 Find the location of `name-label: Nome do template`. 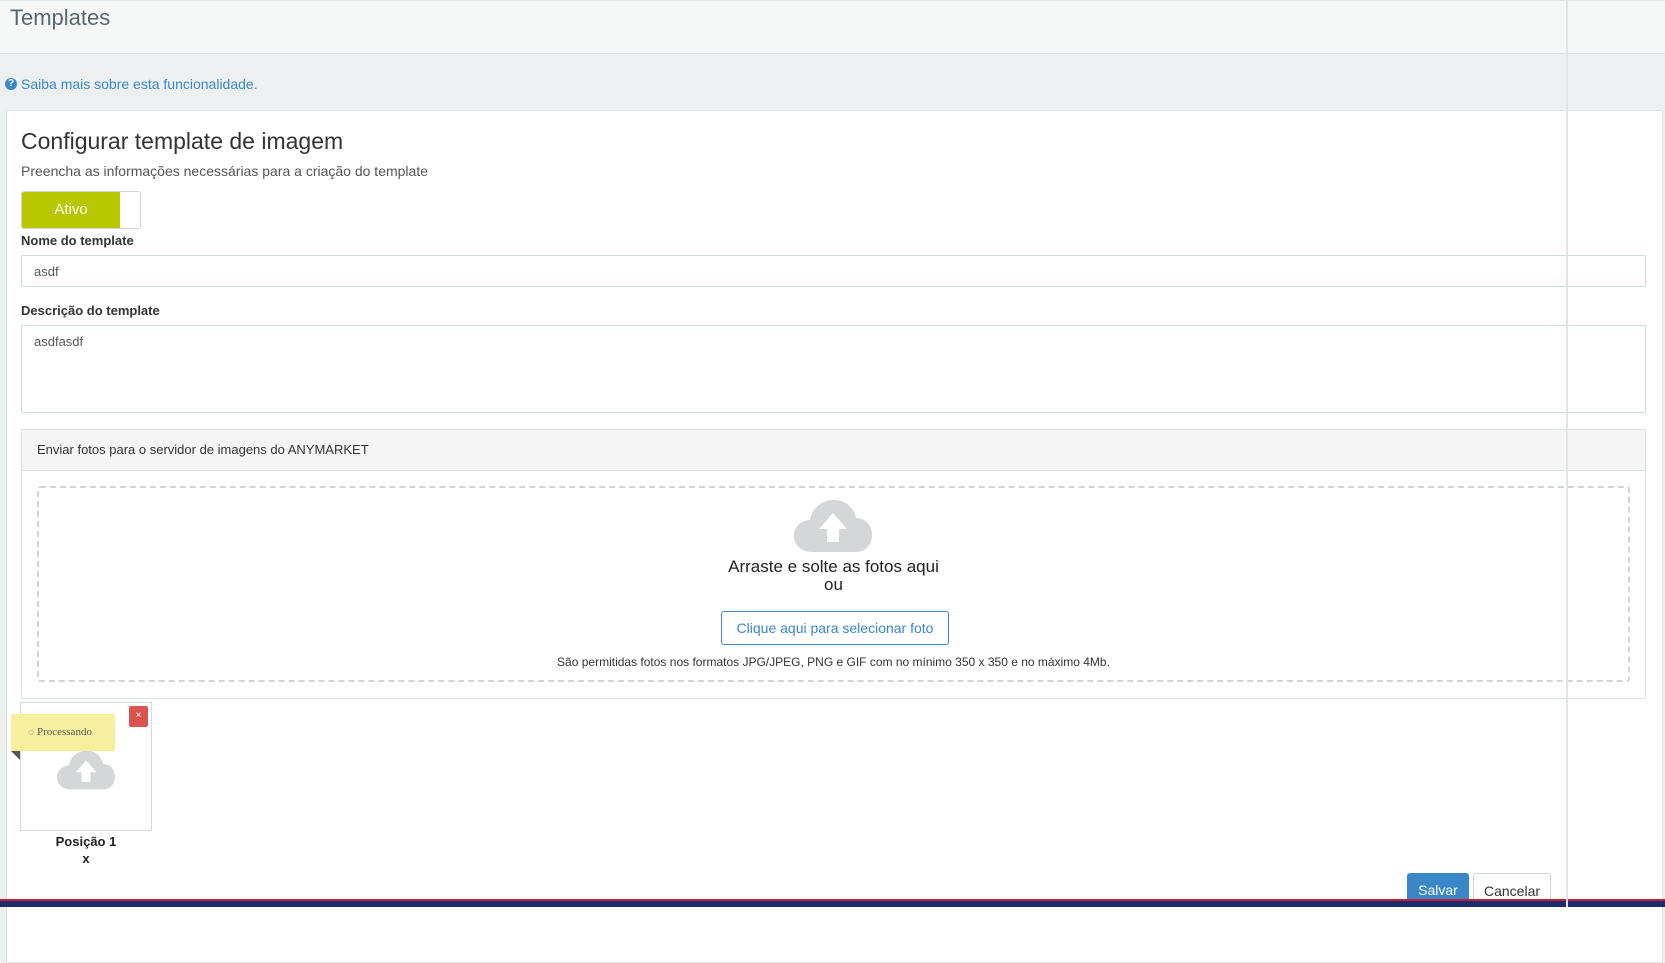

name-label: Nome do template is located at coordinates (77, 240).